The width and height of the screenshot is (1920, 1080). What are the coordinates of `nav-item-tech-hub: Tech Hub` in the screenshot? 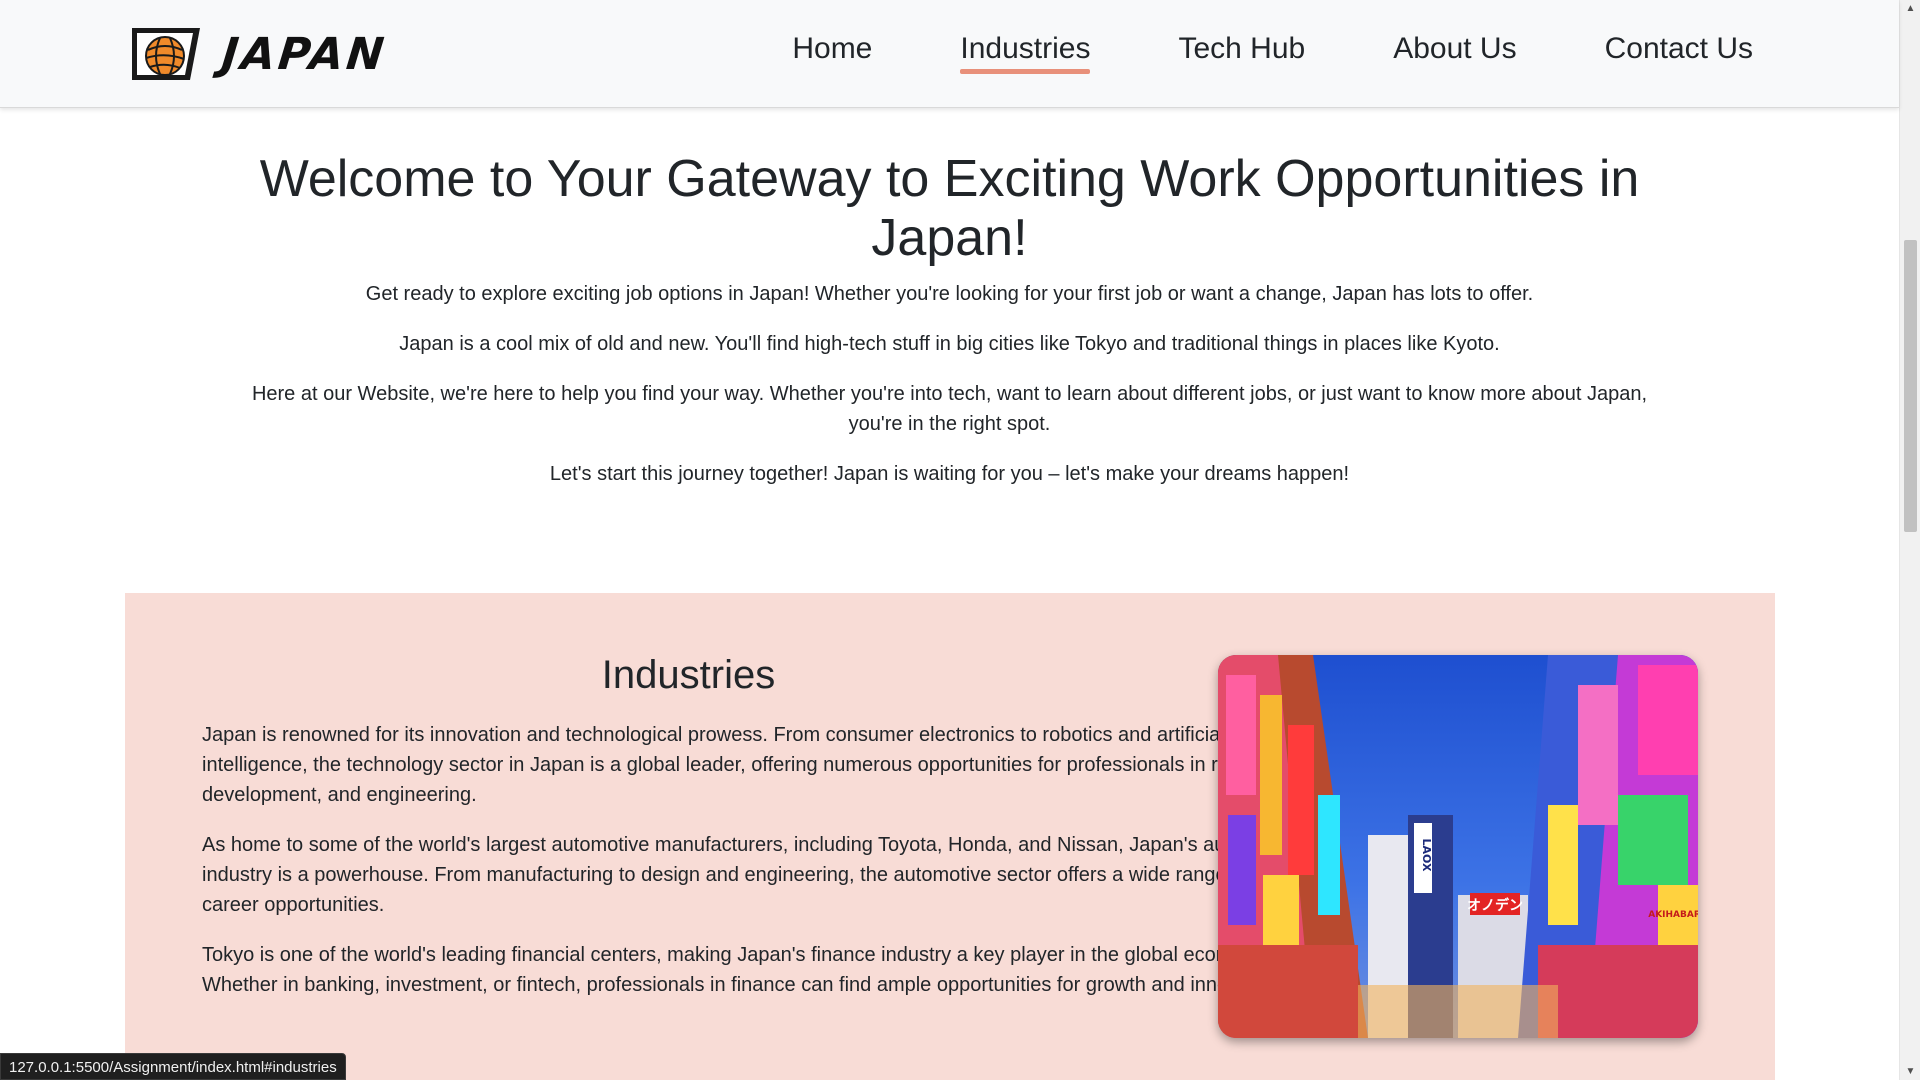 It's located at (1241, 51).